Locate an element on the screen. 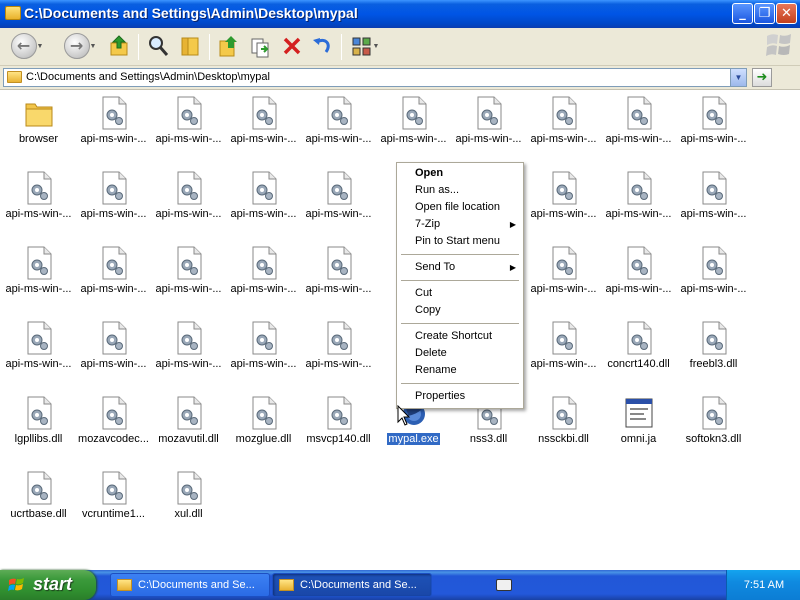  file-item: mozglue.dll is located at coordinates (263, 430).